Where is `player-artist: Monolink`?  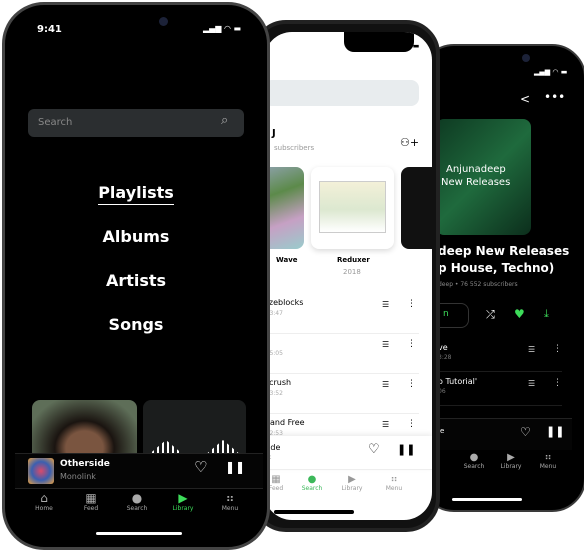
player-artist: Monolink is located at coordinates (78, 476).